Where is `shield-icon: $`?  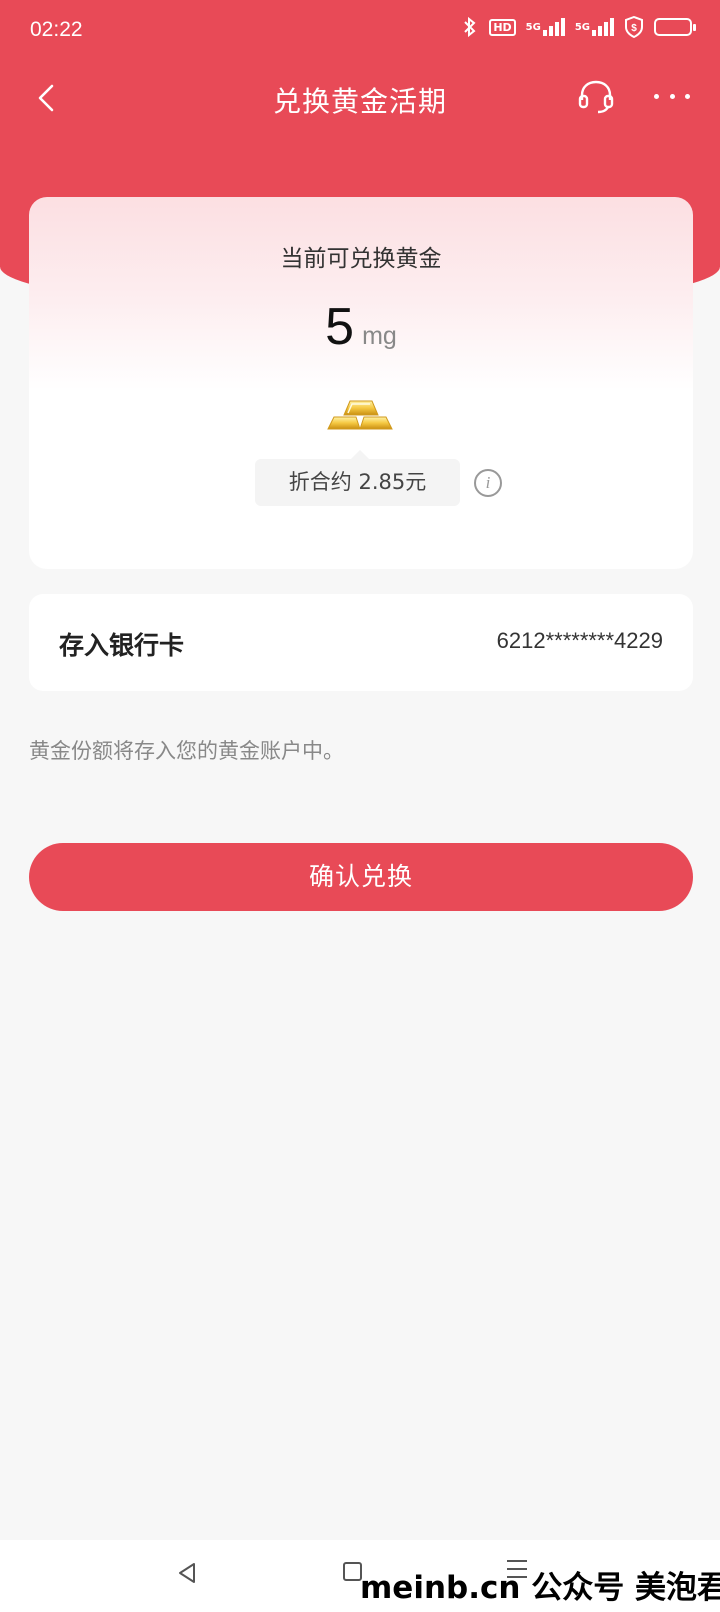 shield-icon: $ is located at coordinates (634, 27).